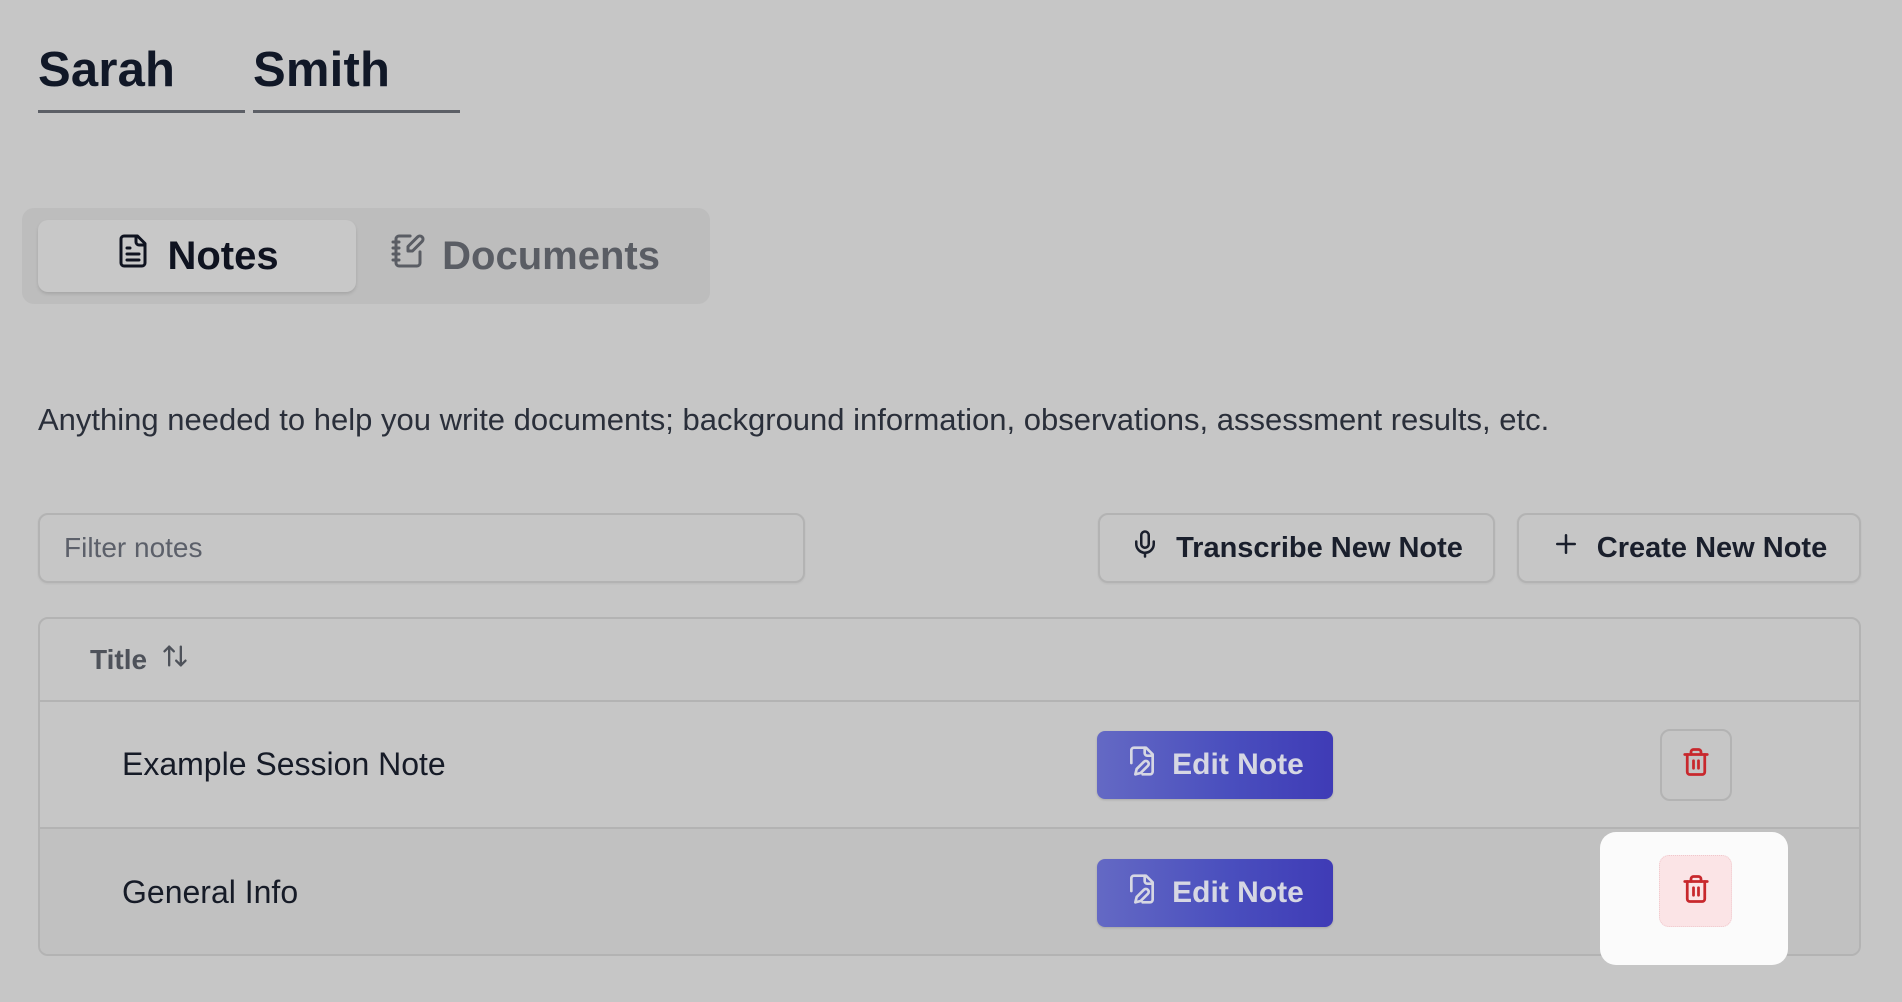 This screenshot has height=1002, width=1902. What do you see at coordinates (949, 660) in the screenshot?
I see `table-header-title: Title` at bounding box center [949, 660].